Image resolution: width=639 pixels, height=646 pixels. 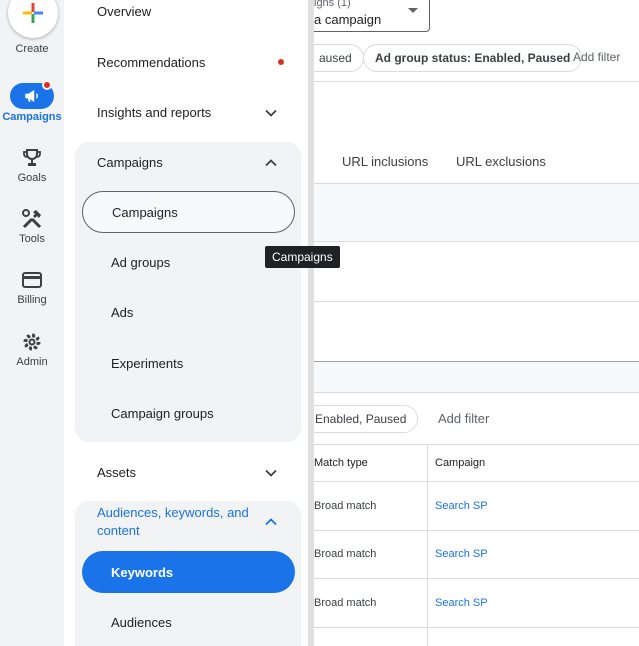 I want to click on rail-label-billing: Billing, so click(x=32, y=300).